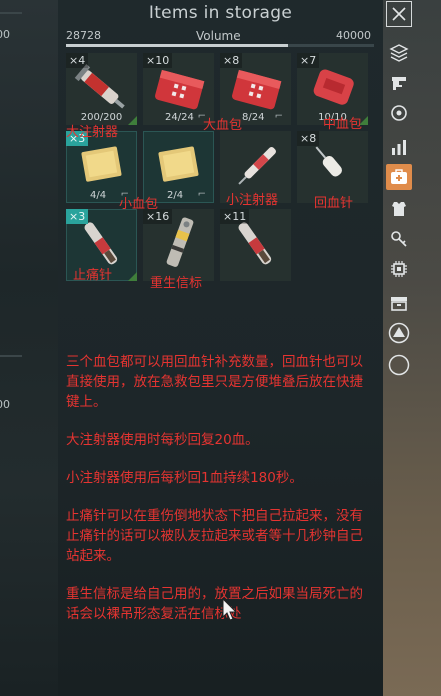  I want to click on close-button, so click(399, 14).